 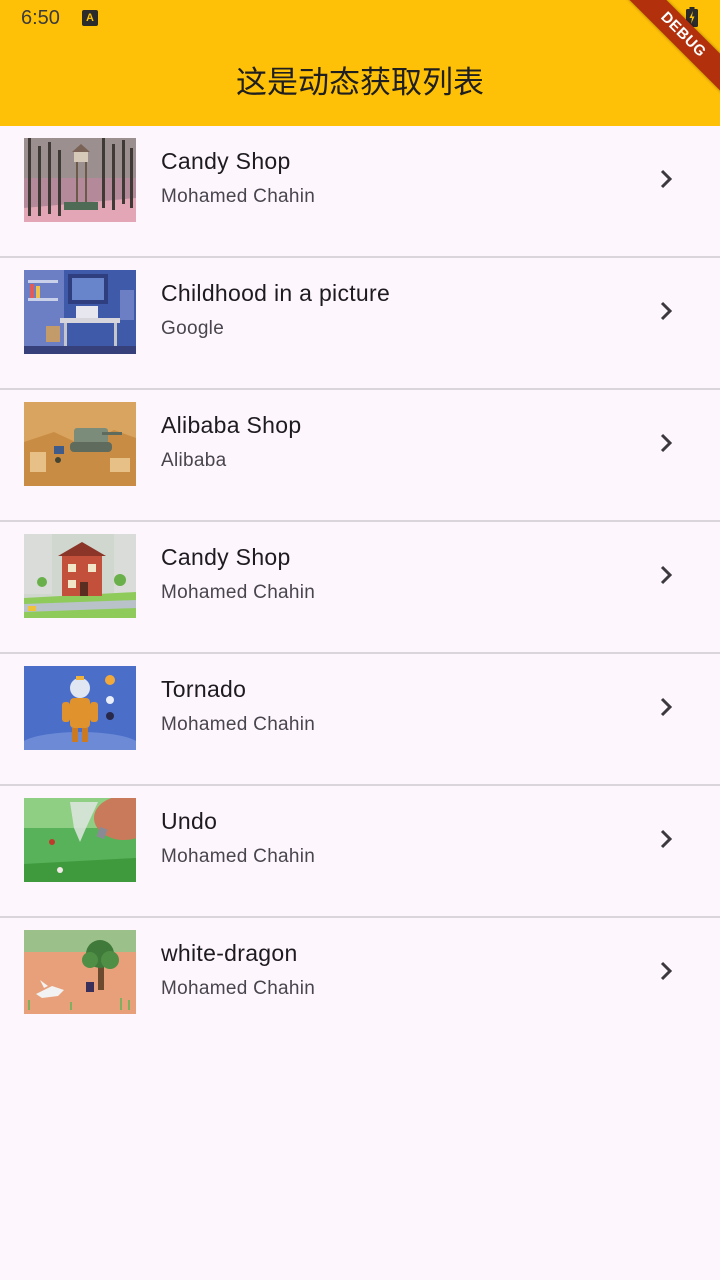 I want to click on list-item: Tornado Mohamed Chahin, so click(x=360, y=720).